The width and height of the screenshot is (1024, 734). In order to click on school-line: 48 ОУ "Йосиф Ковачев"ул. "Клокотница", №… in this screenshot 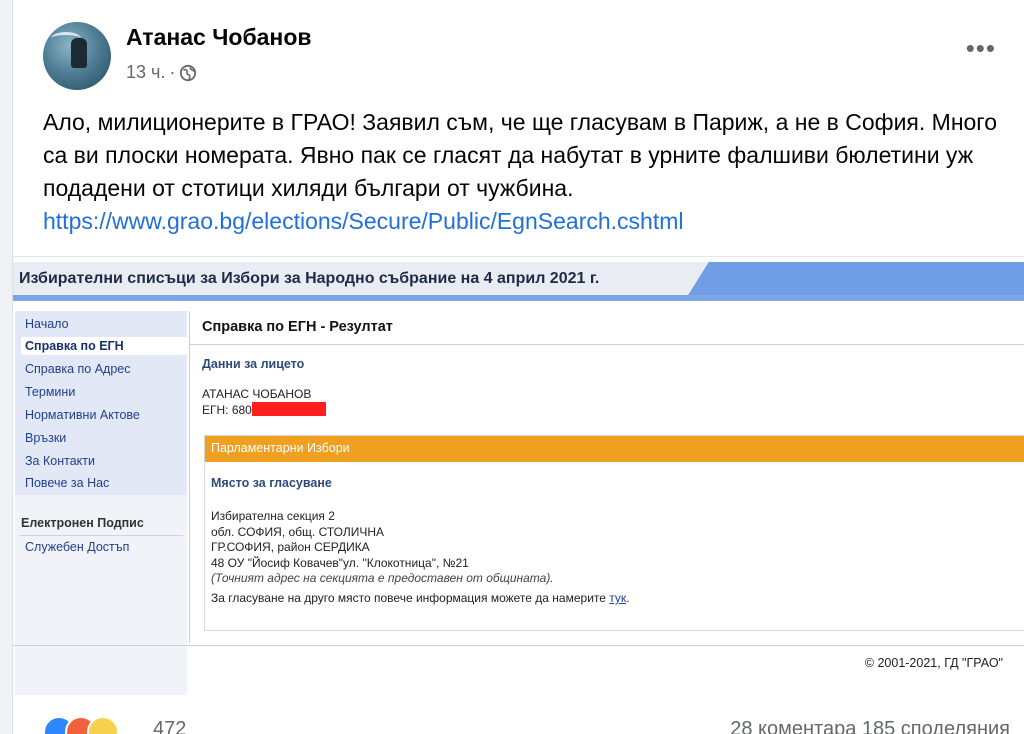, I will do `click(340, 562)`.